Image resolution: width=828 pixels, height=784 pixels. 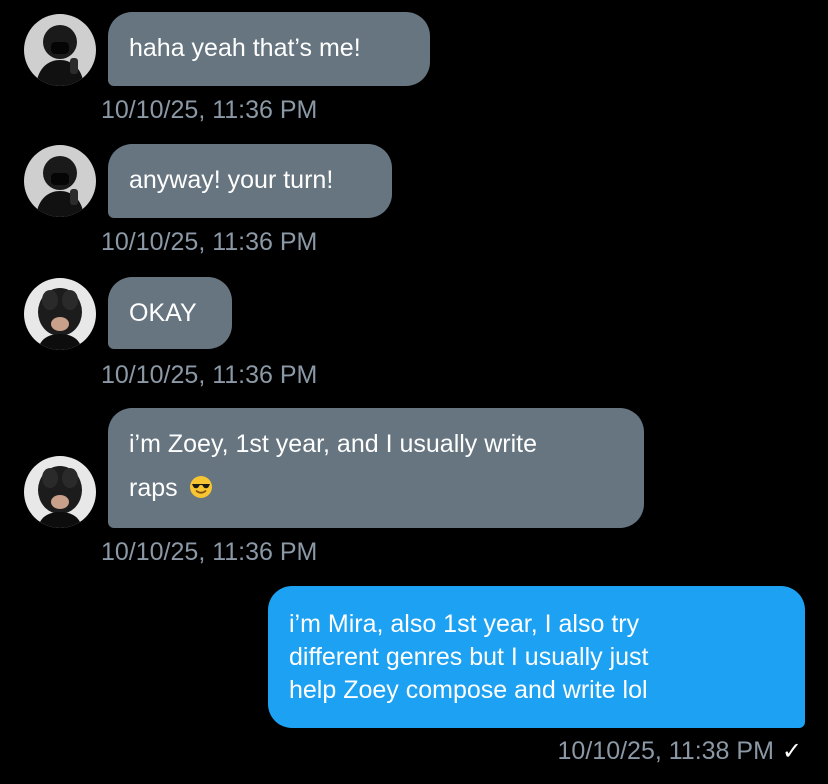 What do you see at coordinates (468, 690) in the screenshot?
I see `message-text-line: help Zoey compose and write lol` at bounding box center [468, 690].